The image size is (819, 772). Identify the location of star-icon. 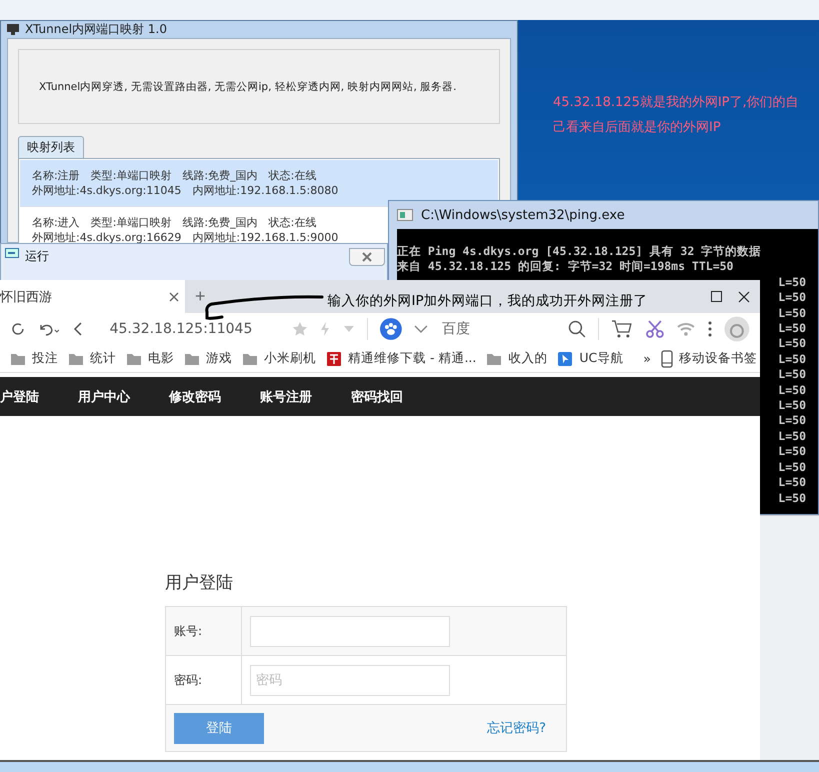
(300, 329).